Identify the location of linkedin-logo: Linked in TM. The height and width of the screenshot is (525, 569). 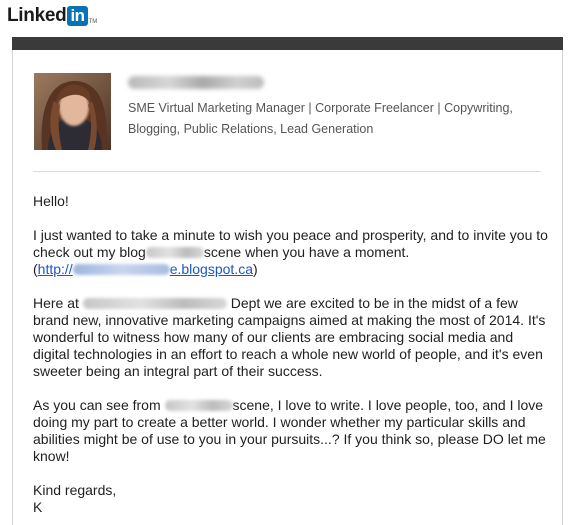
(52, 16).